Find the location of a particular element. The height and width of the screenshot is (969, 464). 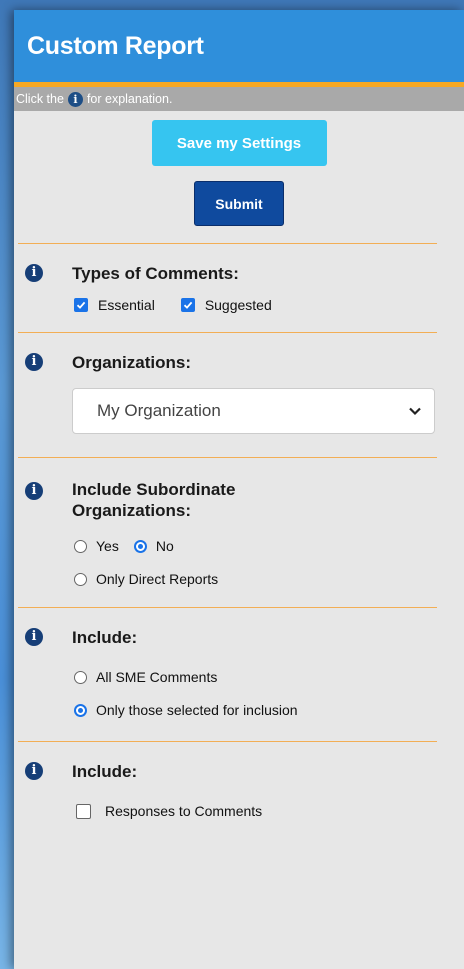

header: Custom Report is located at coordinates (239, 48).